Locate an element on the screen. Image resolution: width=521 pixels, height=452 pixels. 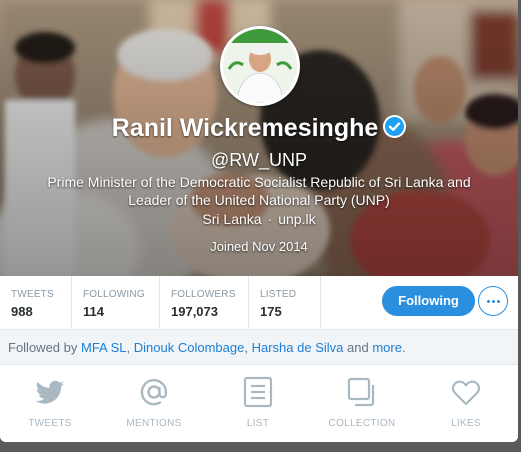
followed-by-link: Dinouk Colombage is located at coordinates (189, 347).